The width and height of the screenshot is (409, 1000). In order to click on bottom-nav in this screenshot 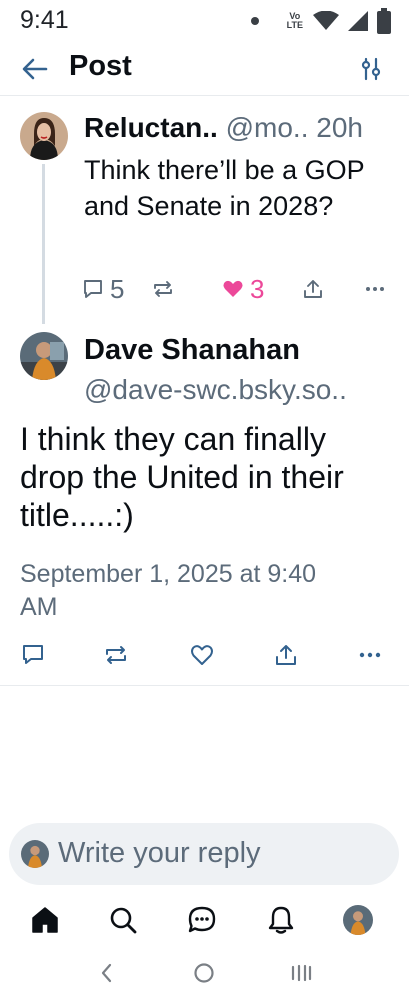, I will do `click(204, 921)`.